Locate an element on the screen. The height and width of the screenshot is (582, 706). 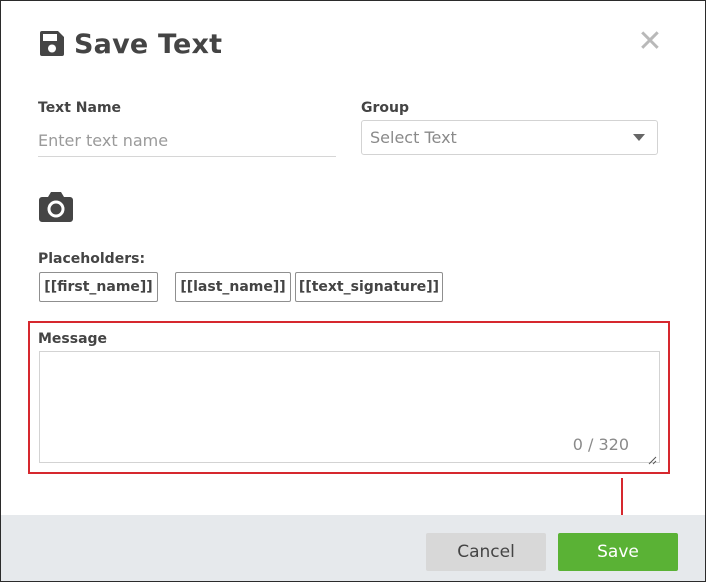
camera-icon is located at coordinates (56, 207).